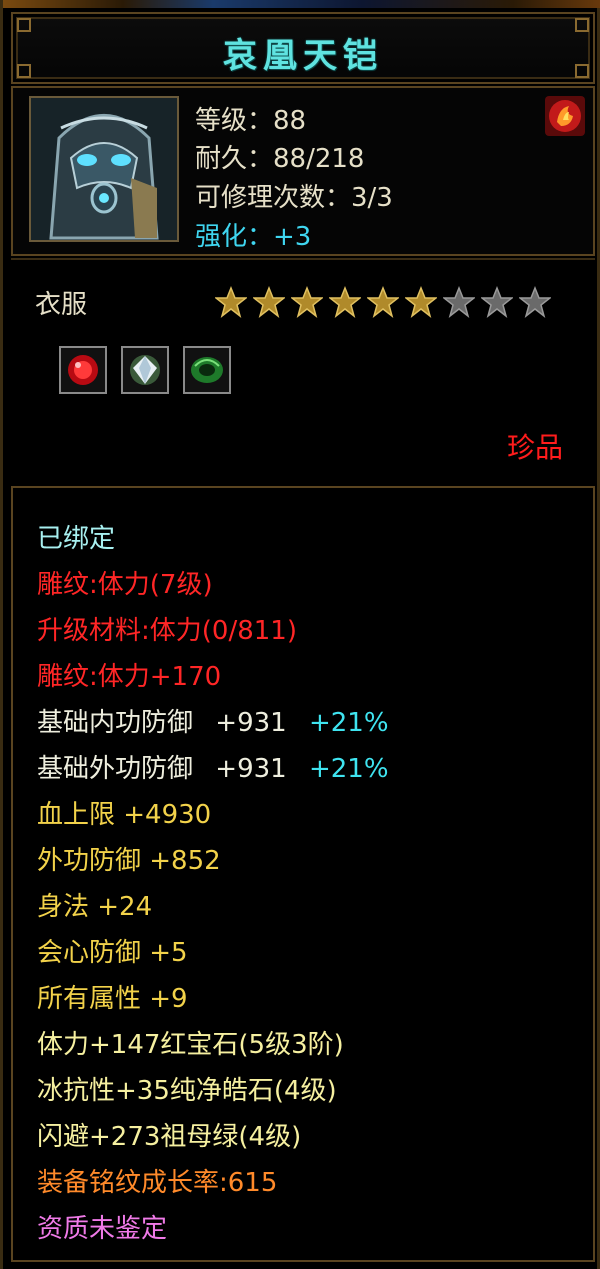  Describe the element at coordinates (129, 861) in the screenshot. I see `outer-defense-line: 外功防御 +852` at that location.